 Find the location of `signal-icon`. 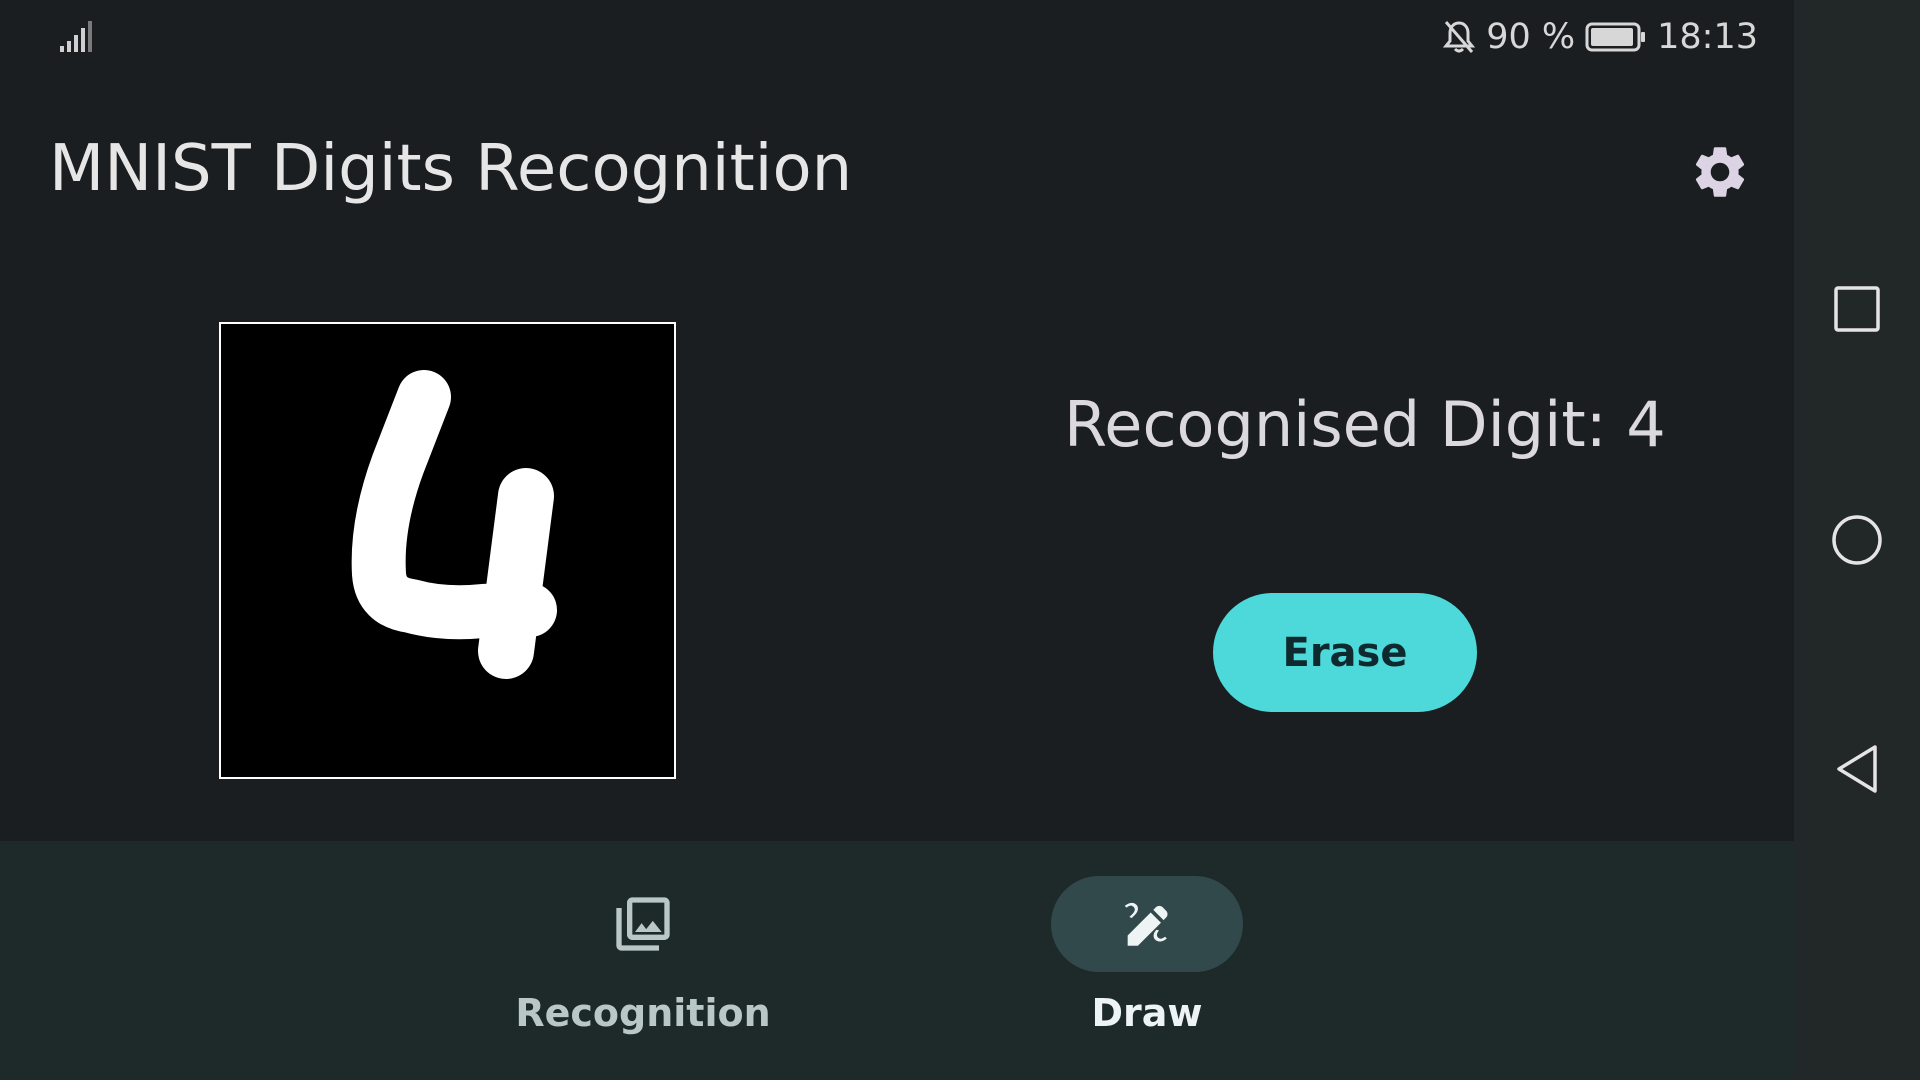

signal-icon is located at coordinates (76, 36).